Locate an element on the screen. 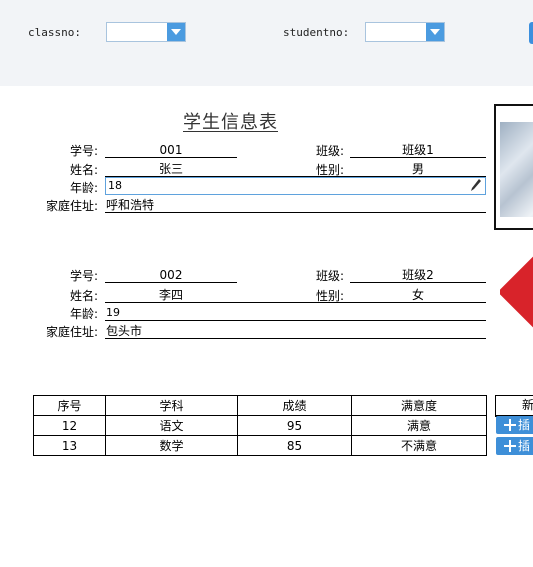 The image size is (533, 567). studentno-select is located at coordinates (405, 32).